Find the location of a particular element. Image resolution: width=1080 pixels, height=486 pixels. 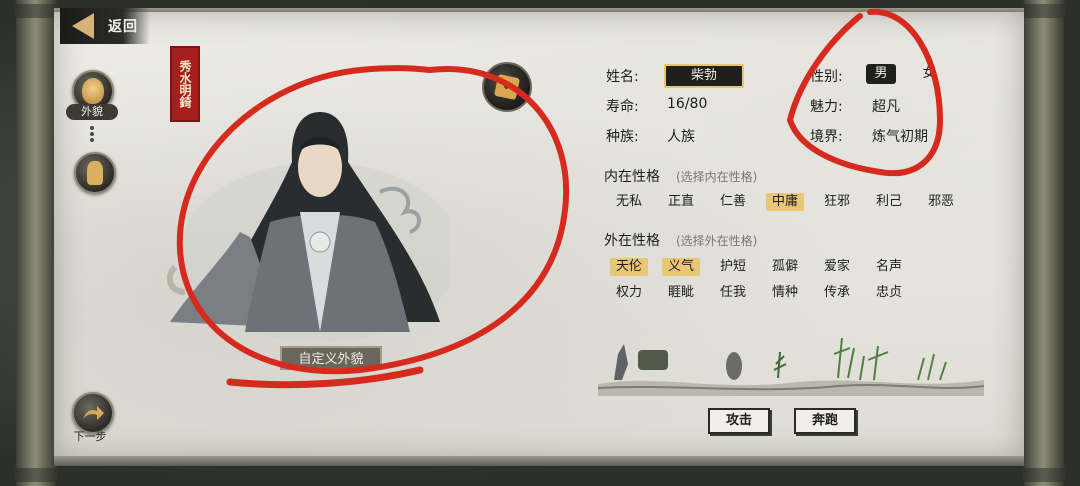

next-step-label: 下一步 is located at coordinates (90, 436).